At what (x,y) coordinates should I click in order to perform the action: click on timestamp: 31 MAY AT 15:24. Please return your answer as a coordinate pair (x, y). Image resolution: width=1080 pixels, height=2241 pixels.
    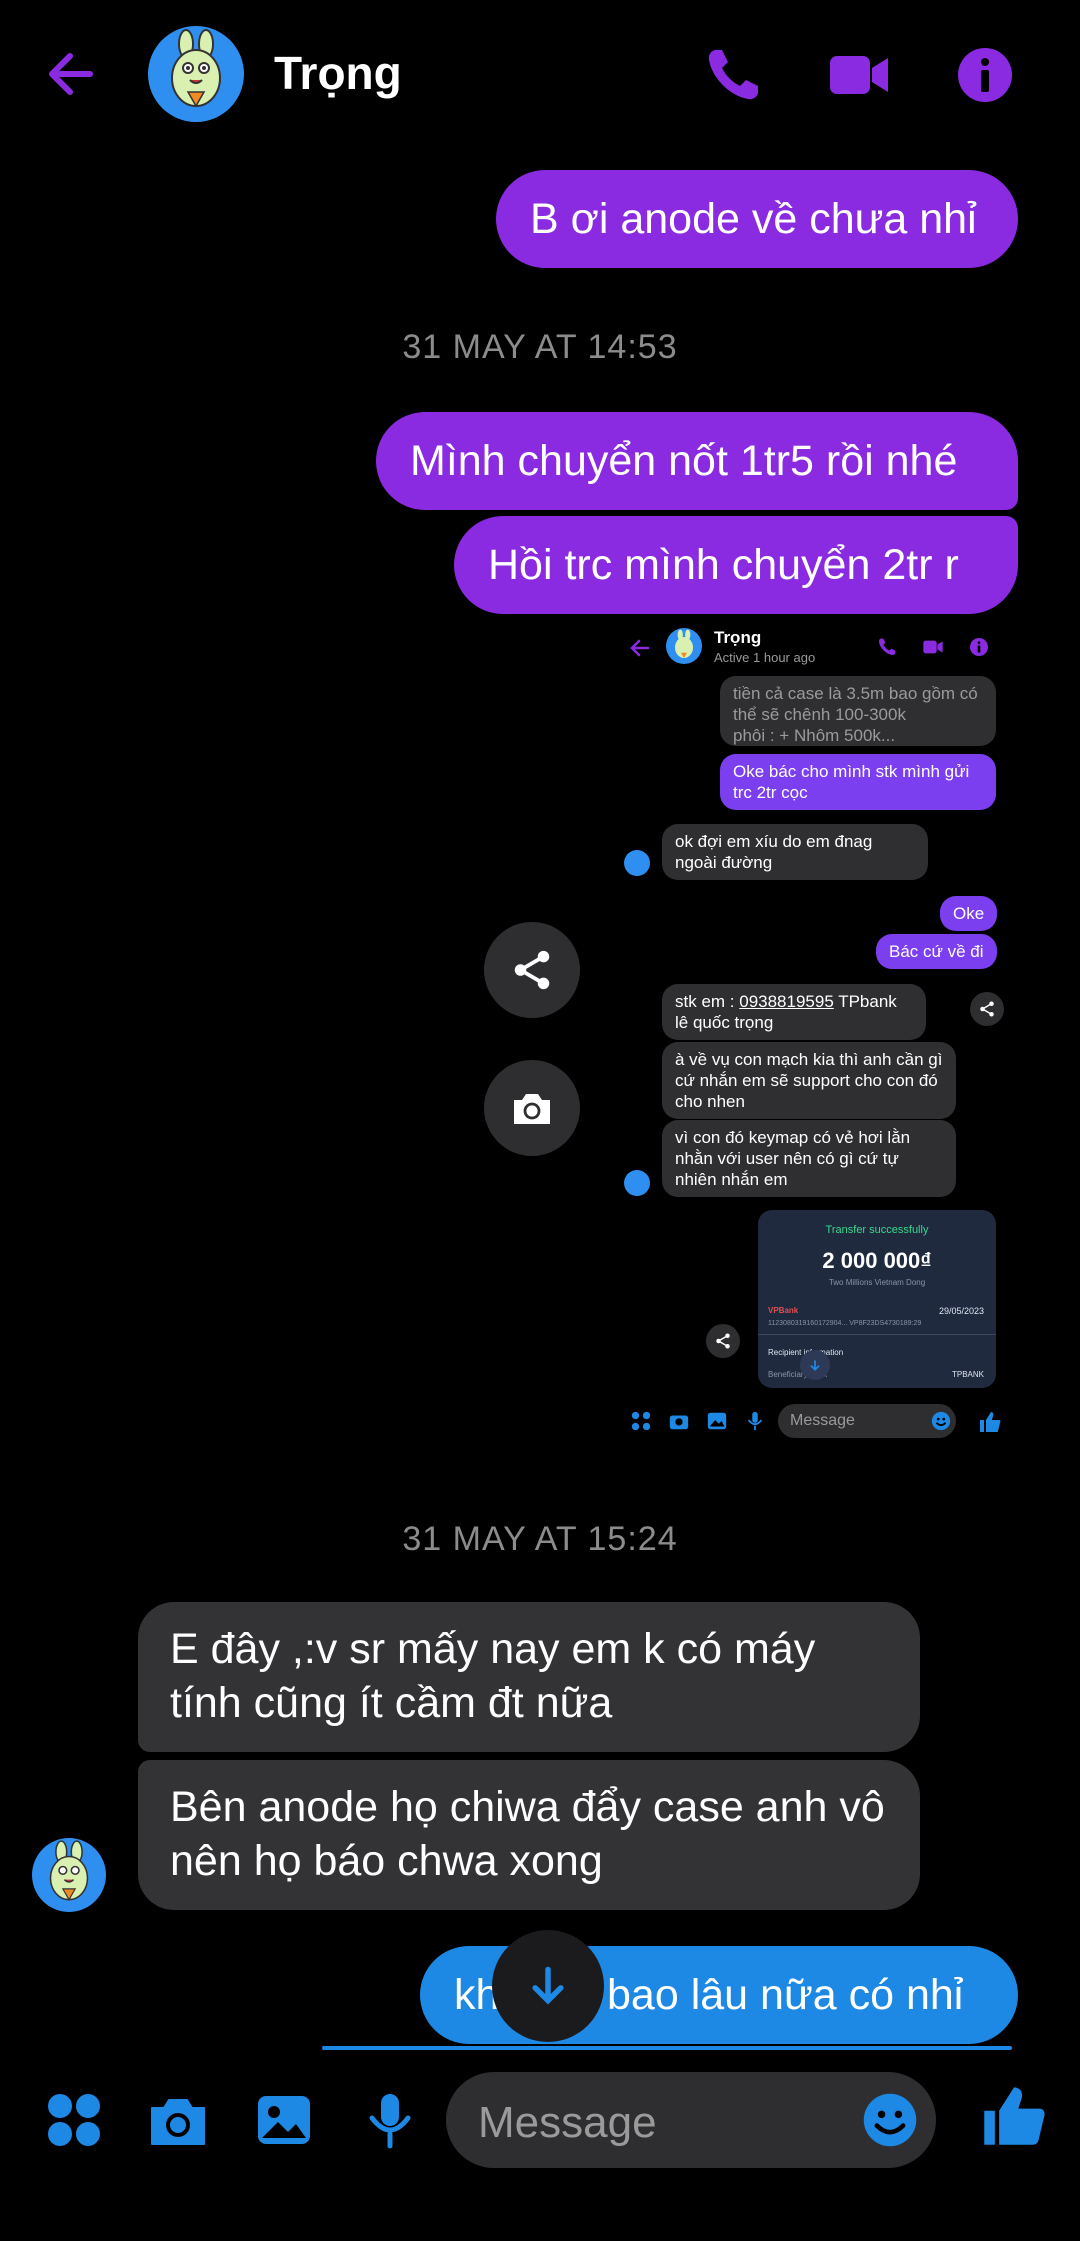
    Looking at the image, I should click on (540, 1539).